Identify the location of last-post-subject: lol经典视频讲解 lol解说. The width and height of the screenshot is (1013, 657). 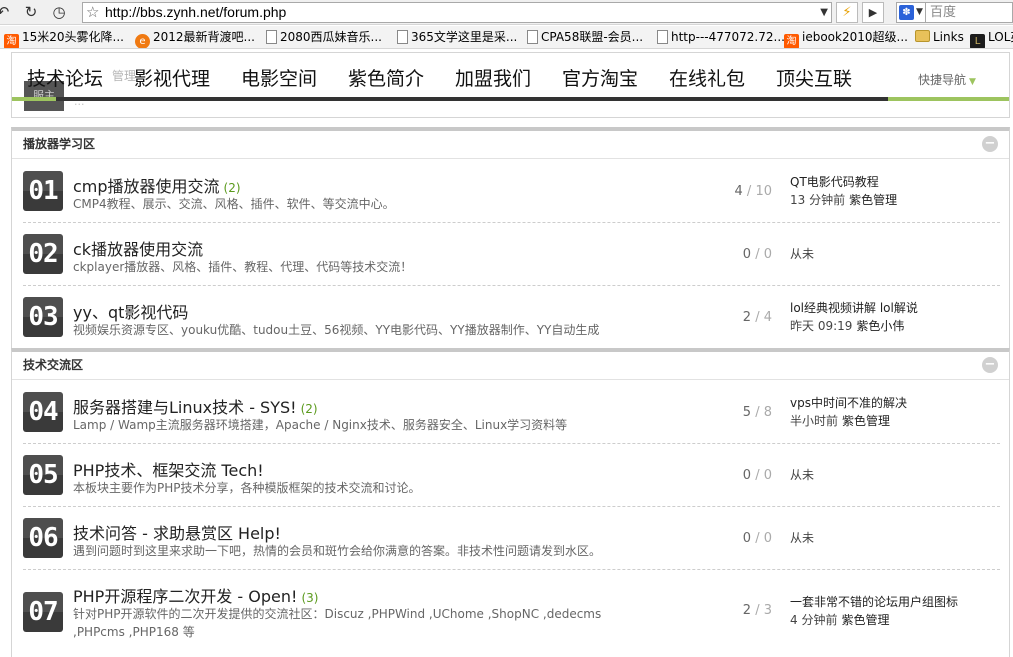
(854, 308).